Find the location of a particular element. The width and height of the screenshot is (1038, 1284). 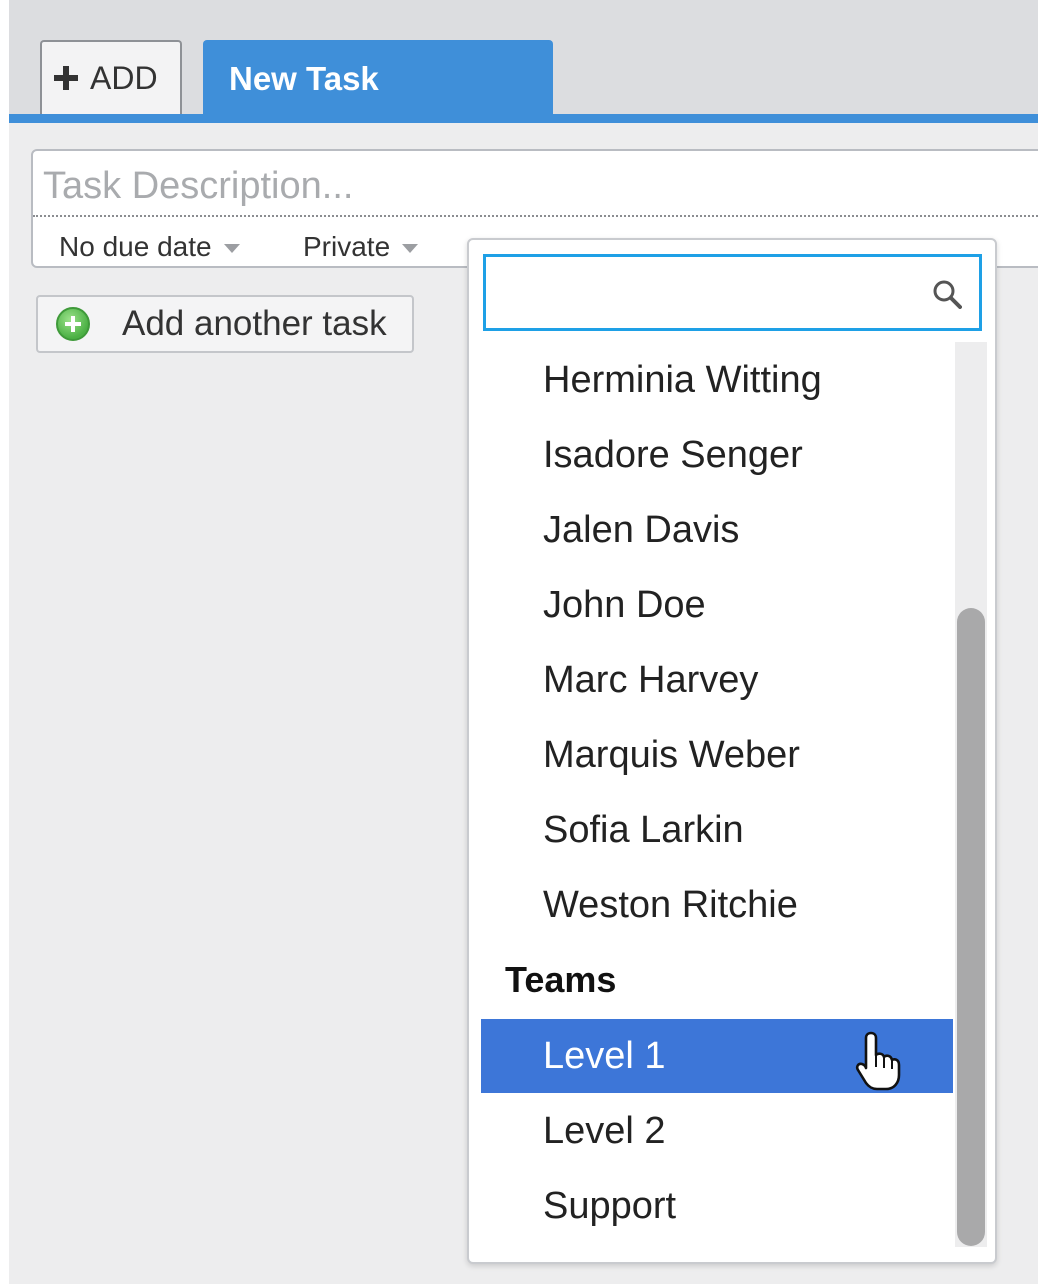

group-header-teams: Teams is located at coordinates (561, 979).